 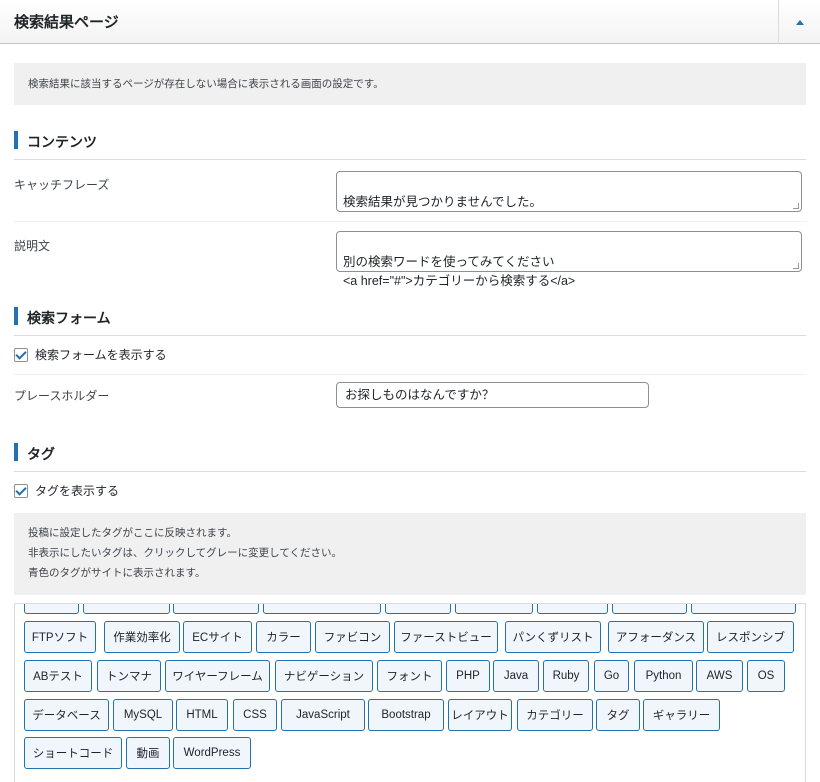 What do you see at coordinates (766, 676) in the screenshot?
I see `tag-button: OS` at bounding box center [766, 676].